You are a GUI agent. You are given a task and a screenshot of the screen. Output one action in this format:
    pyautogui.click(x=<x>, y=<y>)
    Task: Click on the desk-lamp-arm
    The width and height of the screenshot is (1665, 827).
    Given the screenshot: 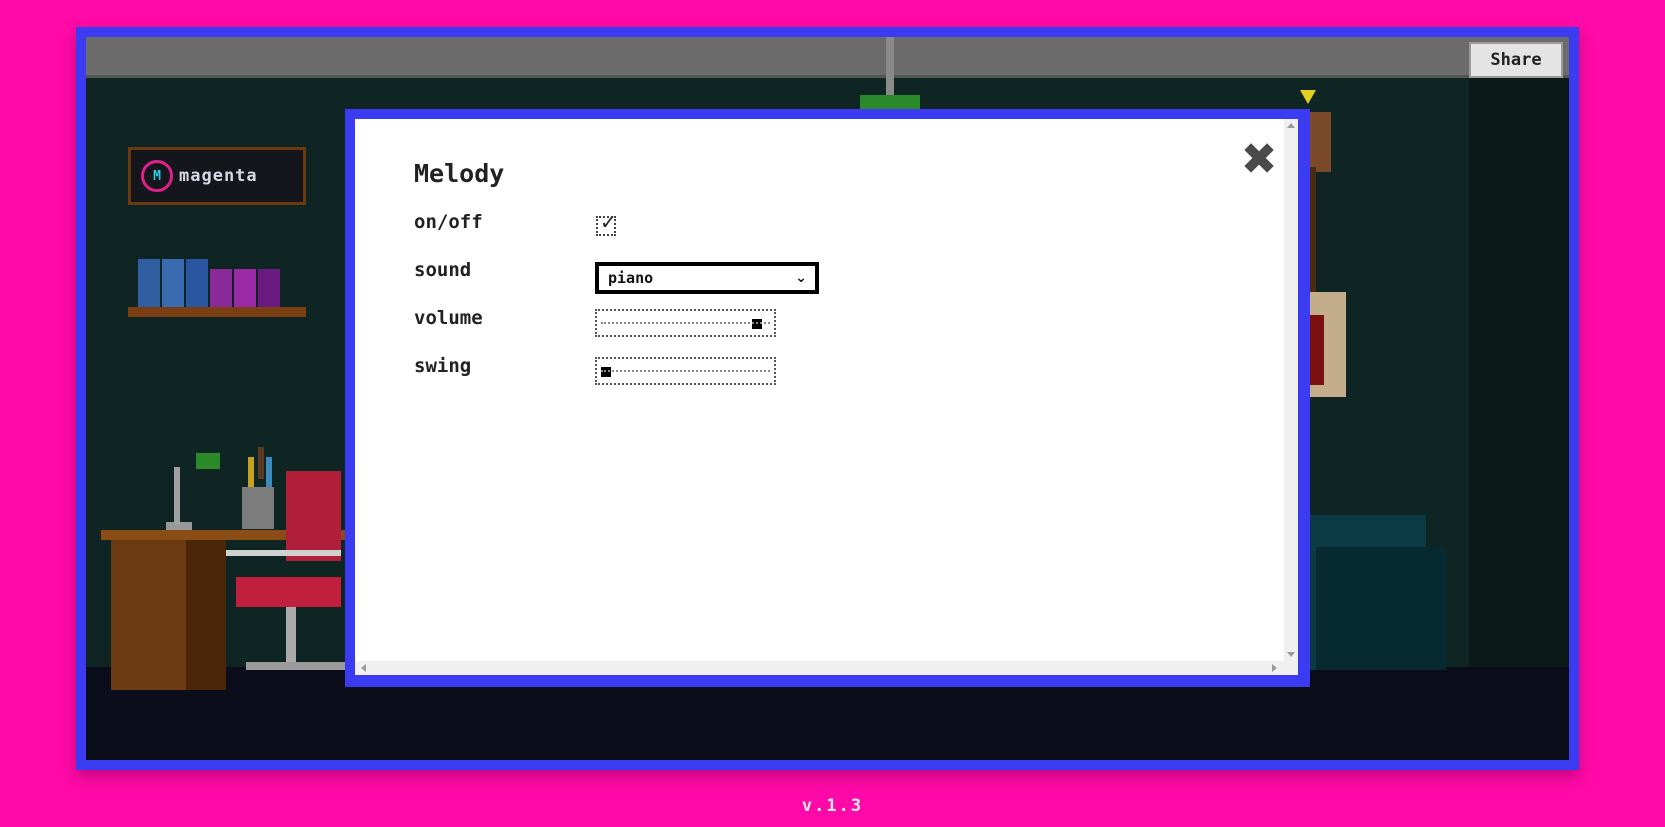 What is the action you would take?
    pyautogui.click(x=177, y=496)
    